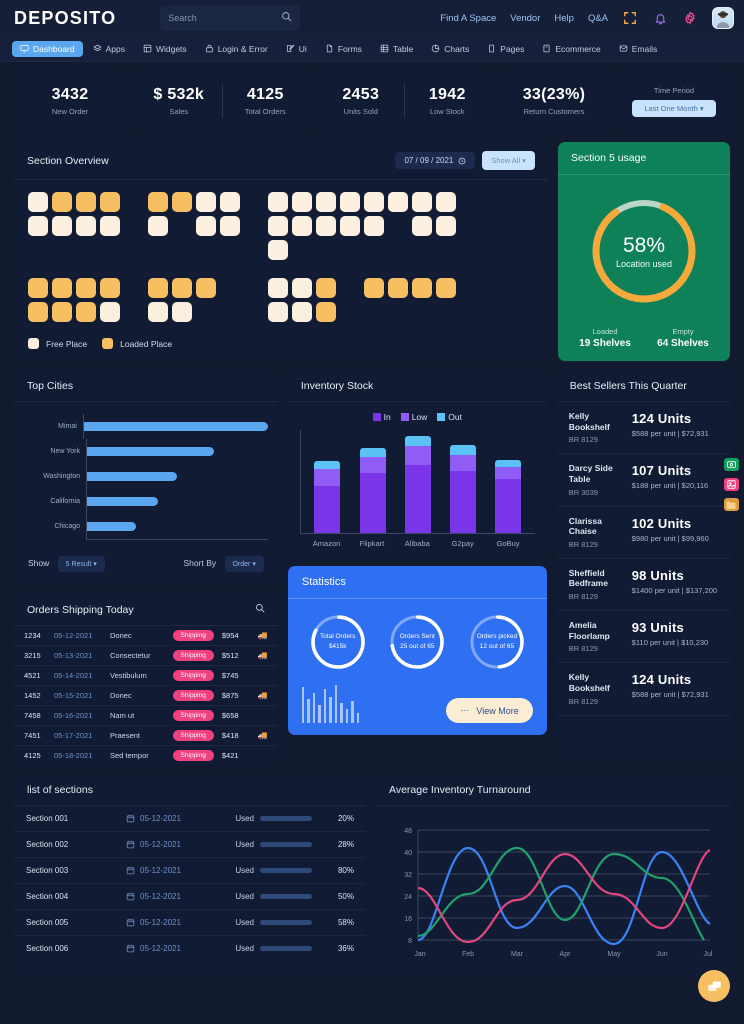 This screenshot has width=744, height=1024. What do you see at coordinates (525, 18) in the screenshot?
I see `nav-link-vendor: Vendor` at bounding box center [525, 18].